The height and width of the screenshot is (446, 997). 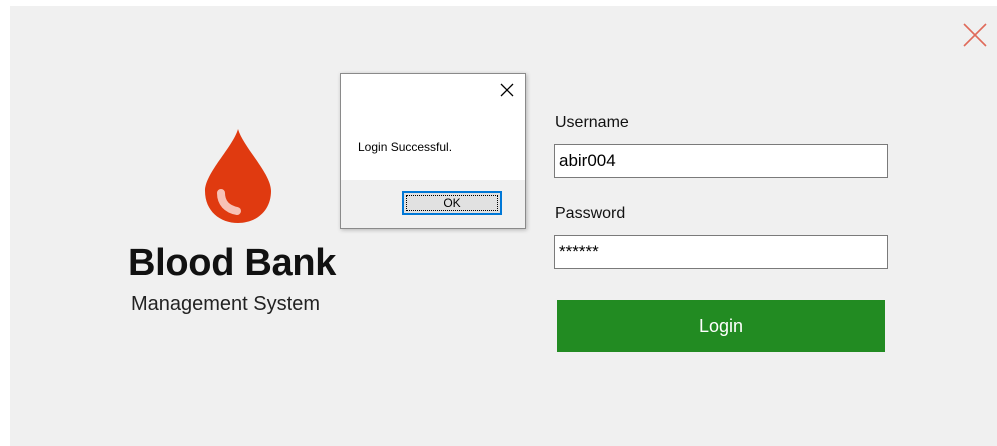 I want to click on dialog-footer: OK, so click(x=433, y=204).